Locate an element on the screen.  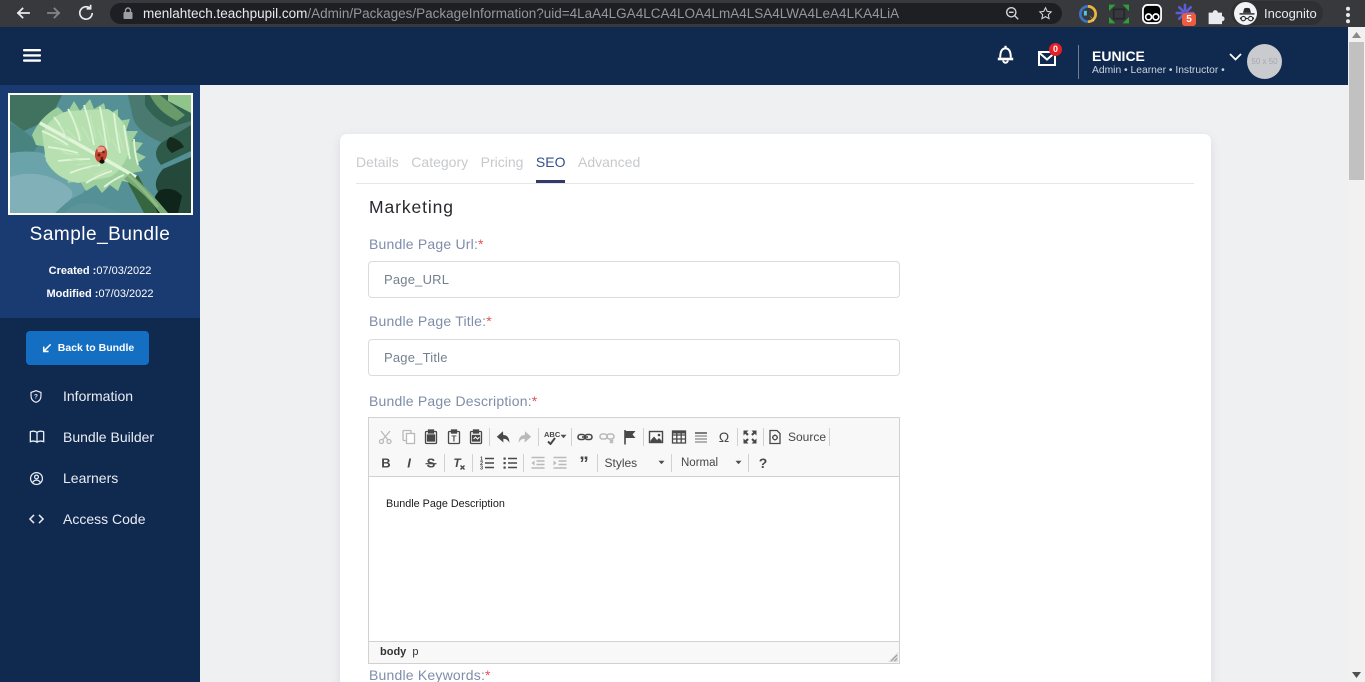
svg-text: B is located at coordinates (386, 462).